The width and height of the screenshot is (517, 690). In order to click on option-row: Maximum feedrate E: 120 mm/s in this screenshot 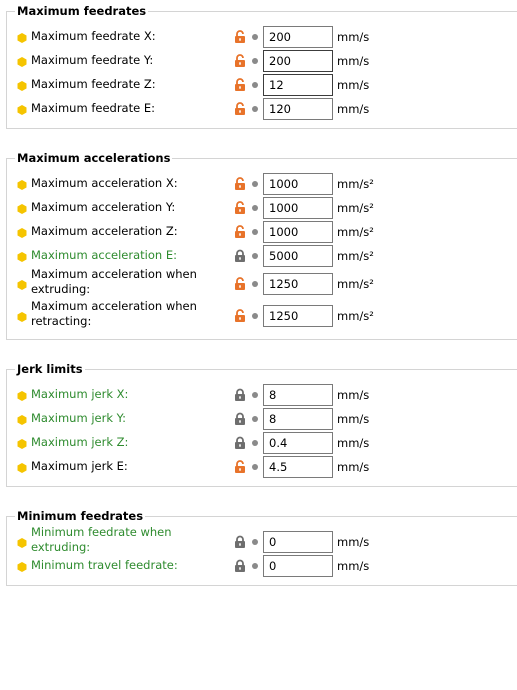, I will do `click(262, 109)`.